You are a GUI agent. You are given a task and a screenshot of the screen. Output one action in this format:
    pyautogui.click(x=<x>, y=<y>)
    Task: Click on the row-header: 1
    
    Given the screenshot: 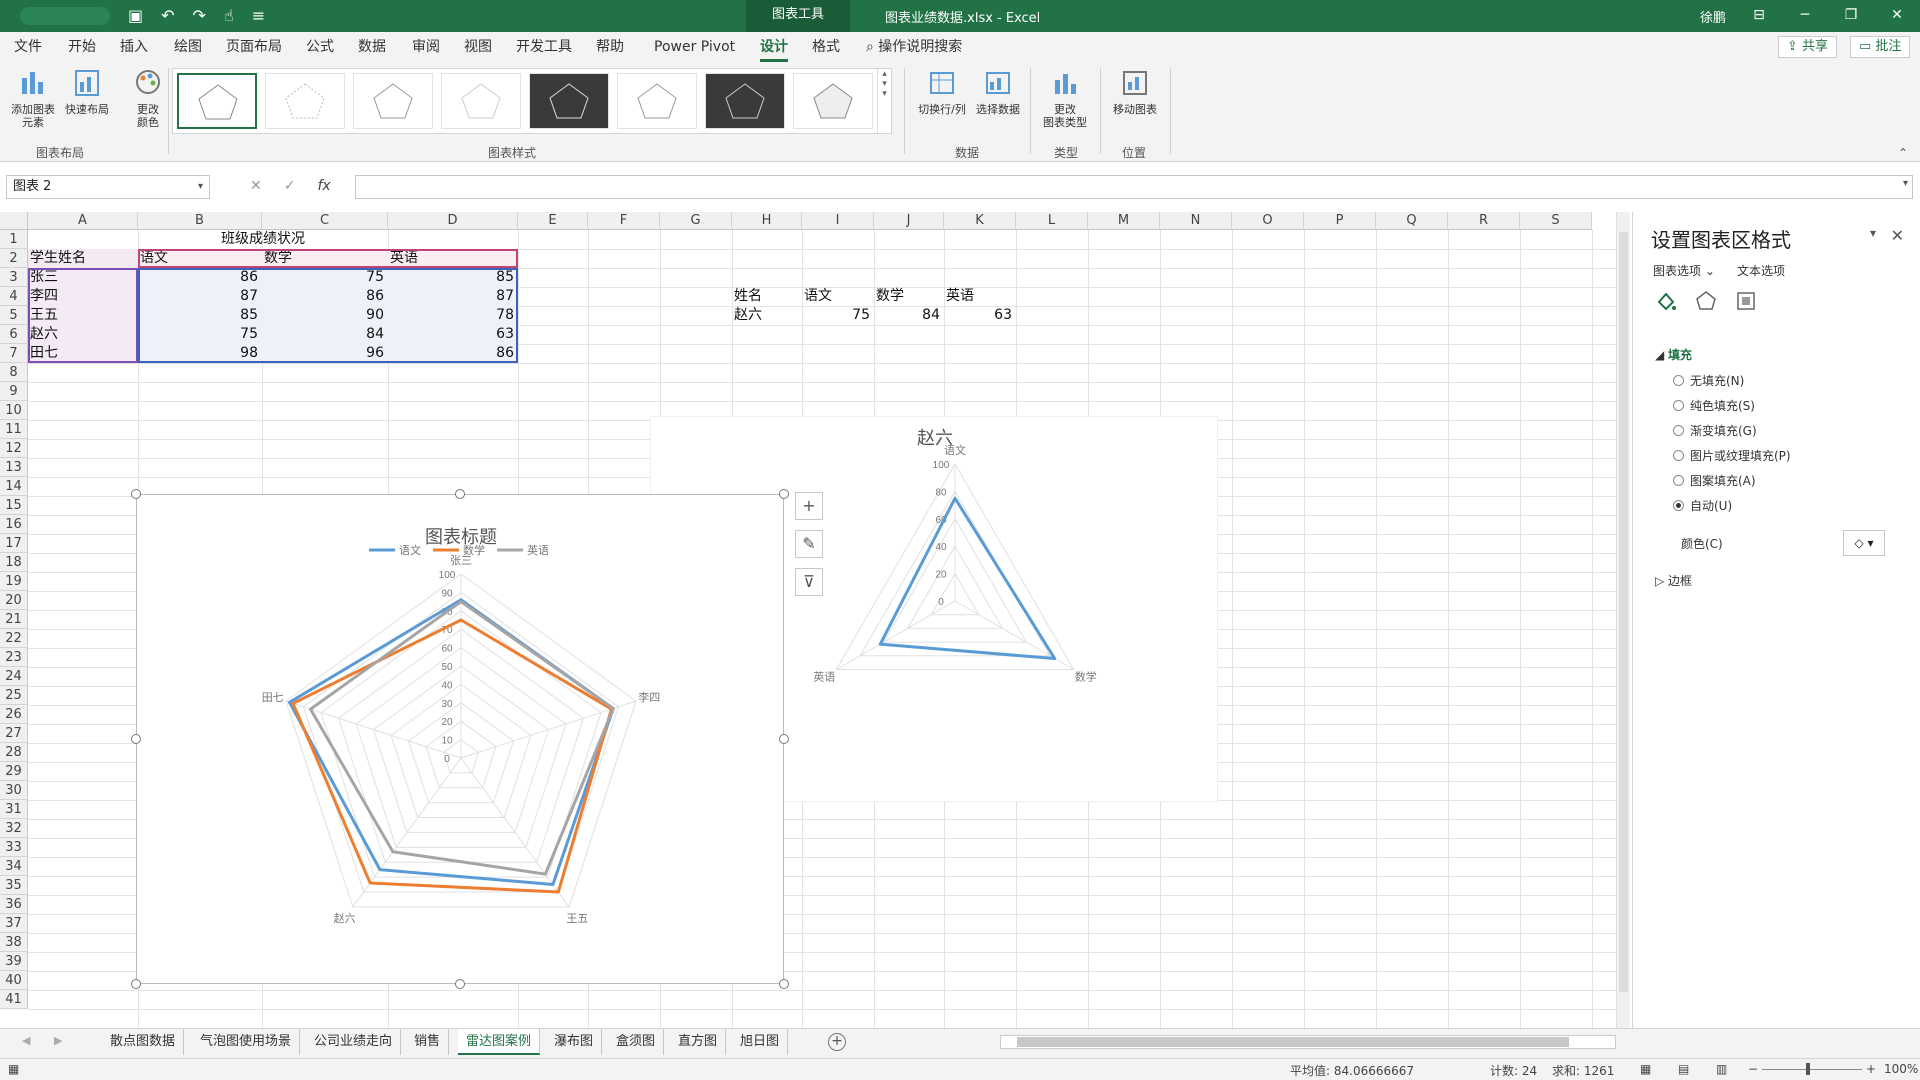 What is the action you would take?
    pyautogui.click(x=14, y=239)
    